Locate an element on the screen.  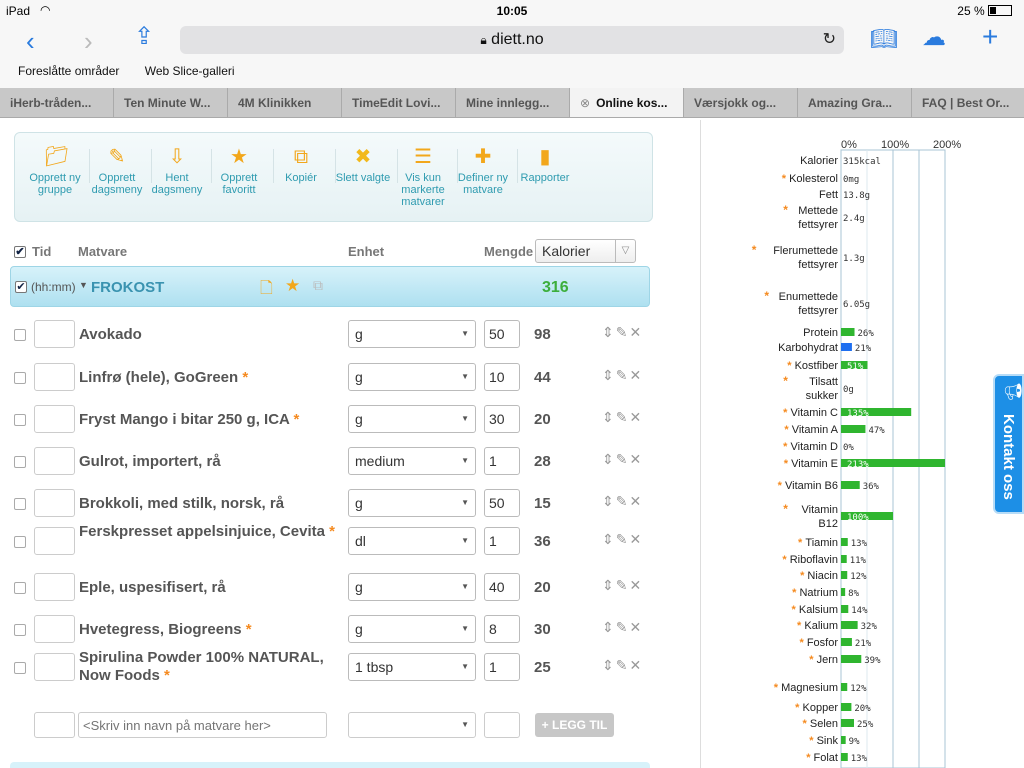
meal-checkbox is located at coordinates (21, 287).